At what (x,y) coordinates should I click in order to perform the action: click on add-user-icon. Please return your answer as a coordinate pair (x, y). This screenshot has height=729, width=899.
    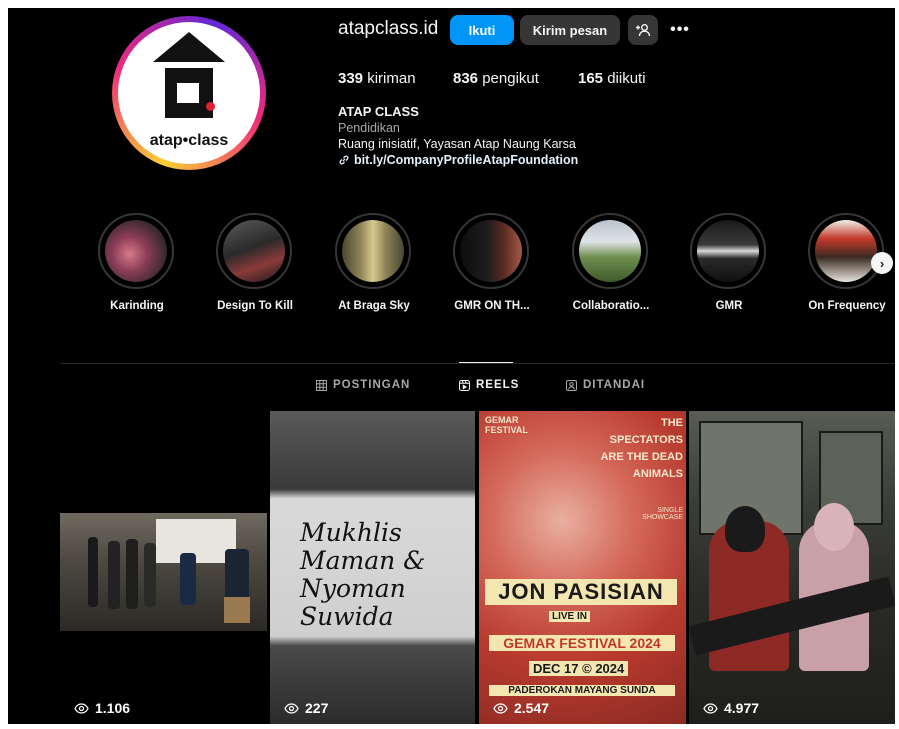
    Looking at the image, I should click on (643, 30).